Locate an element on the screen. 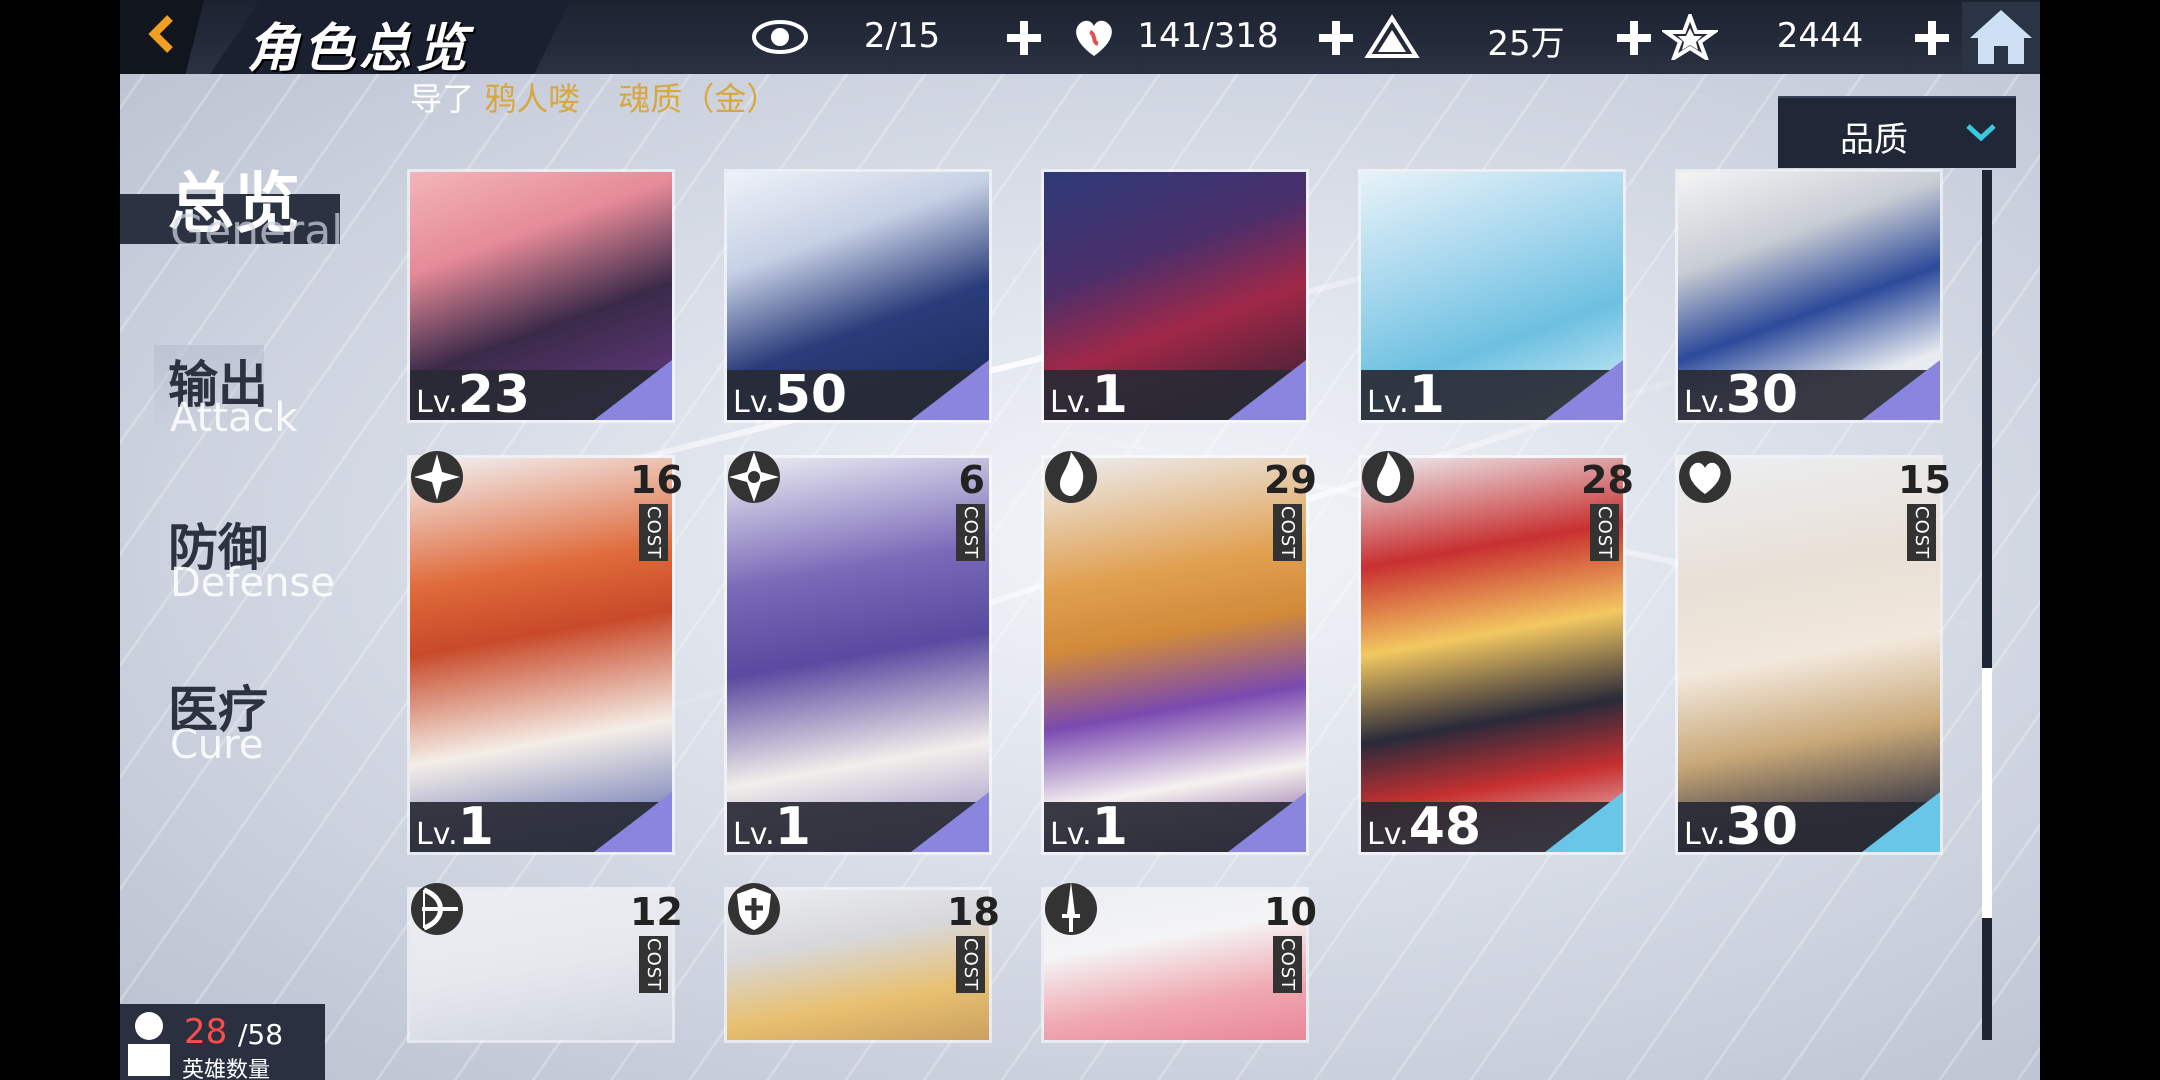 The width and height of the screenshot is (2160, 1080). tab-general: 总览 General is located at coordinates (270, 210).